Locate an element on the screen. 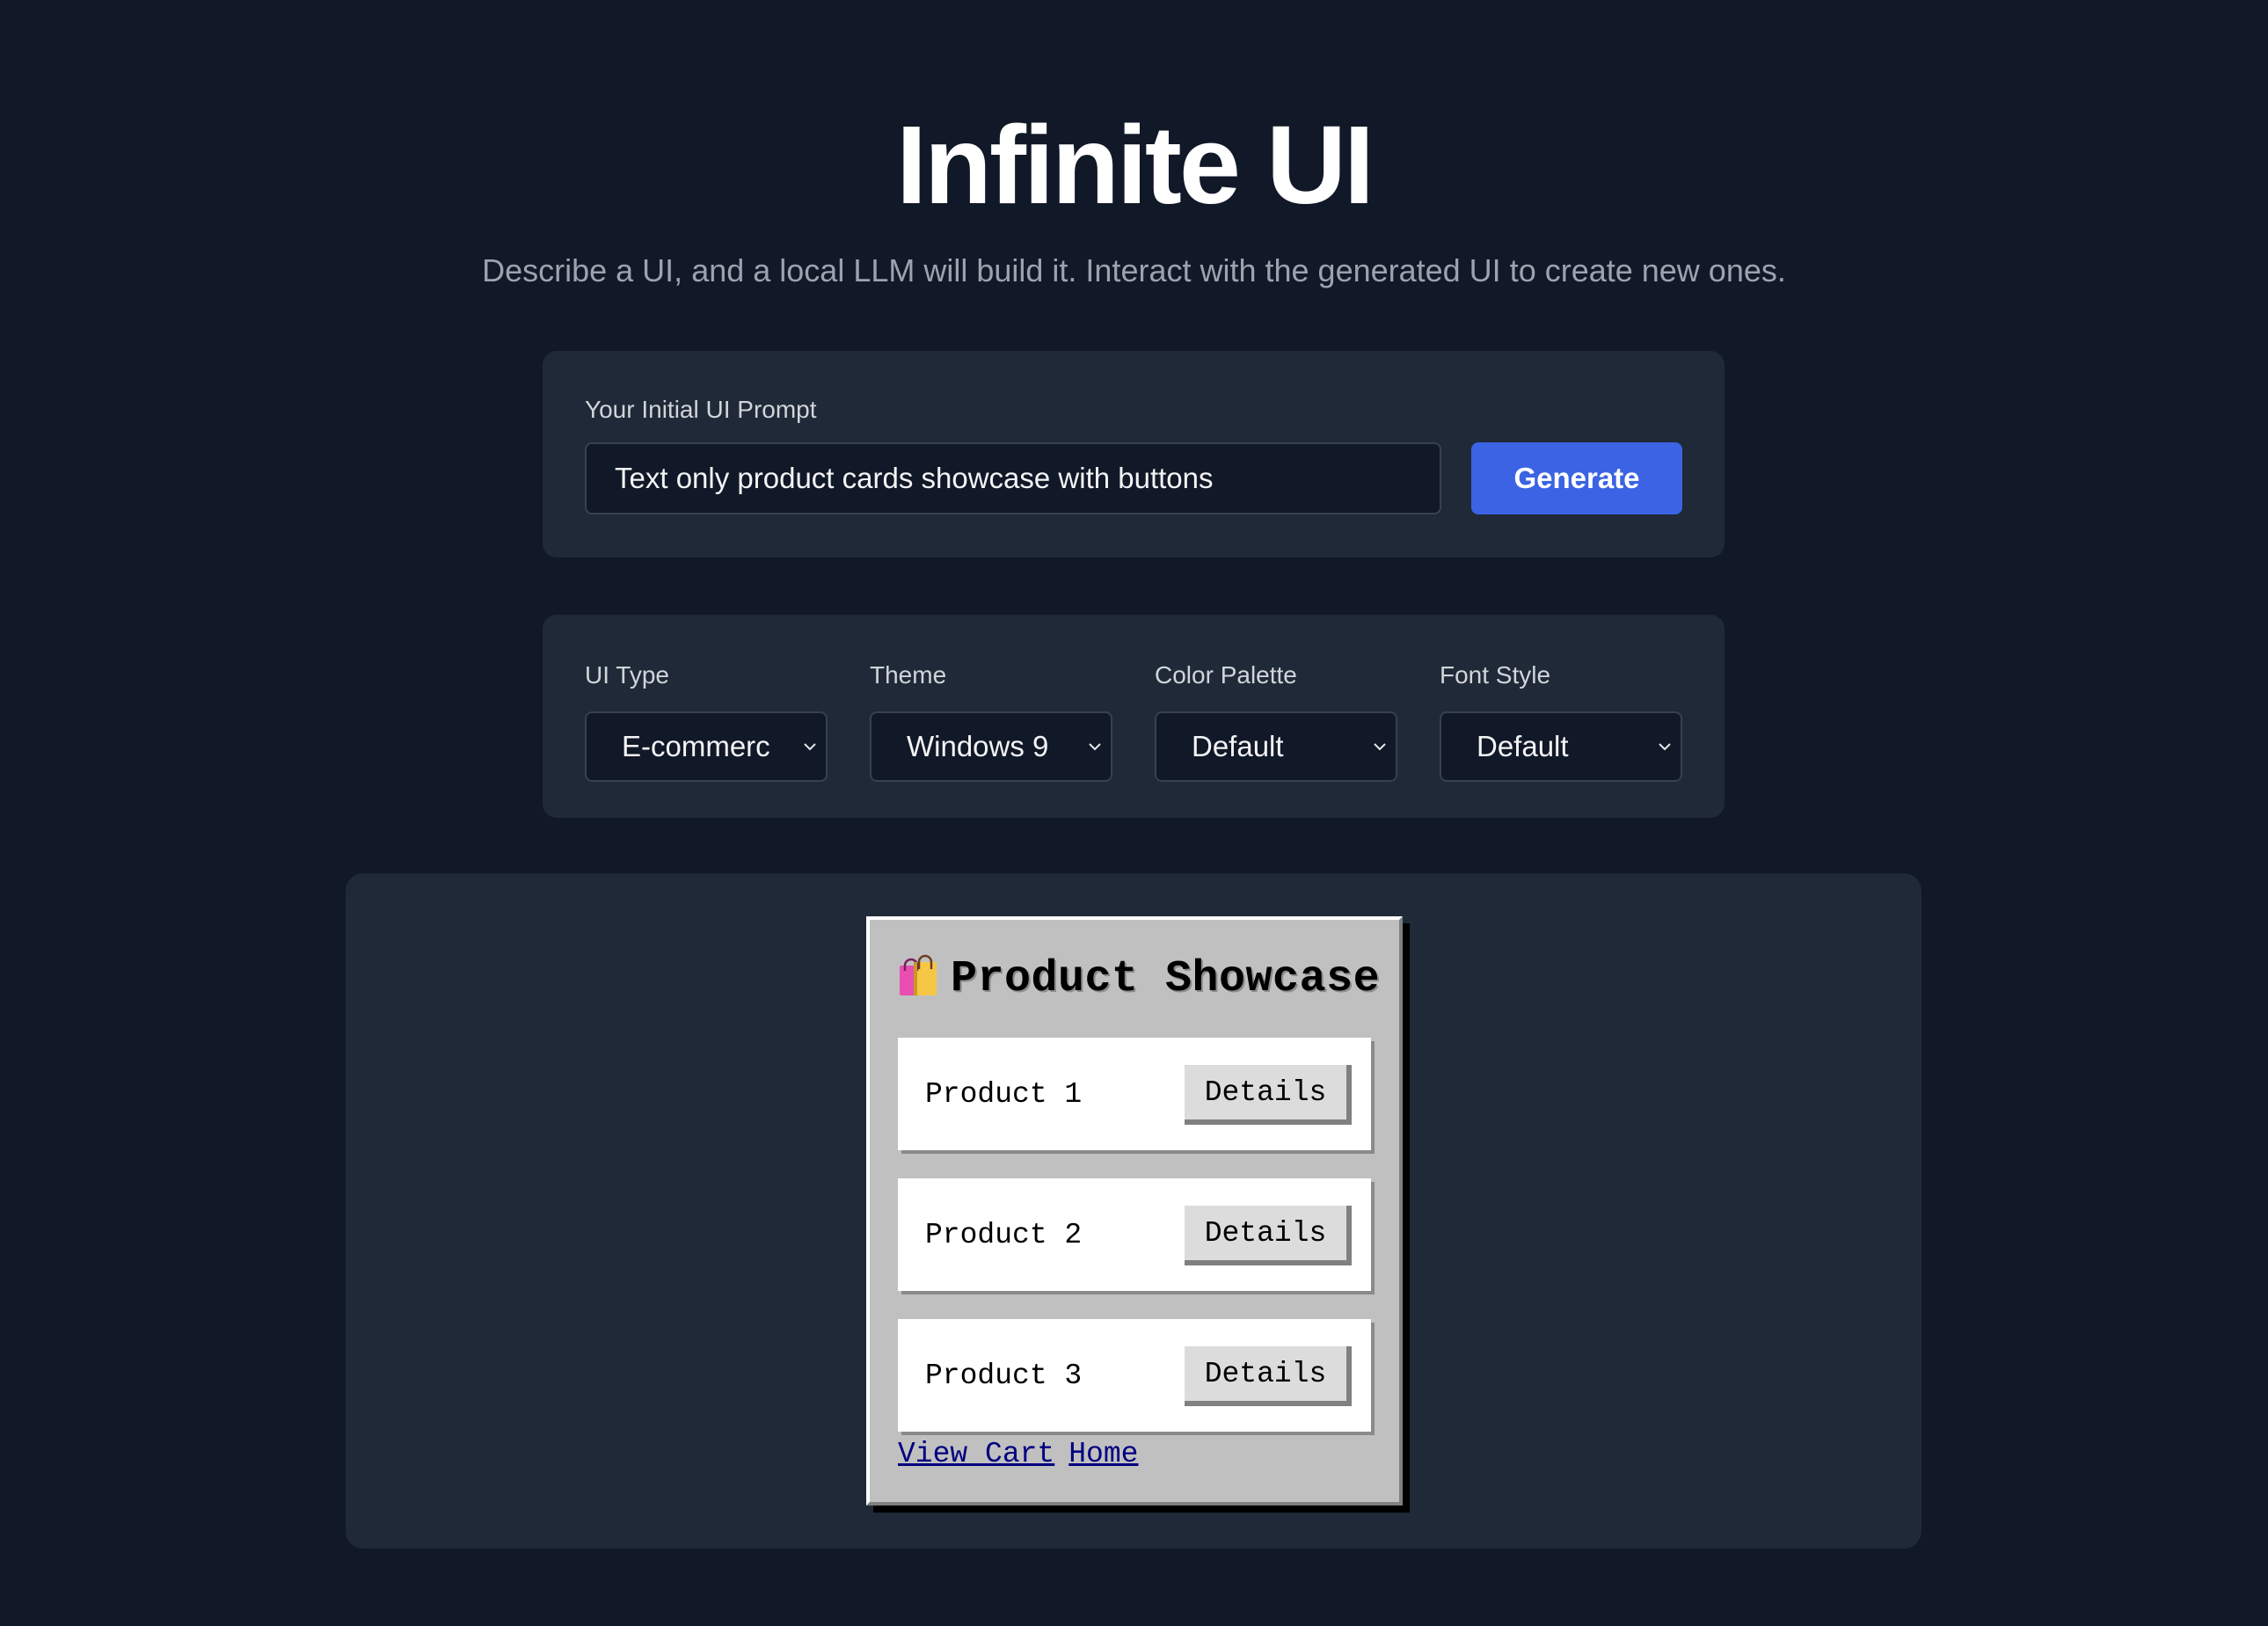 The width and height of the screenshot is (2268, 1626). prompt-label: Your Initial UI Prompt is located at coordinates (701, 409).